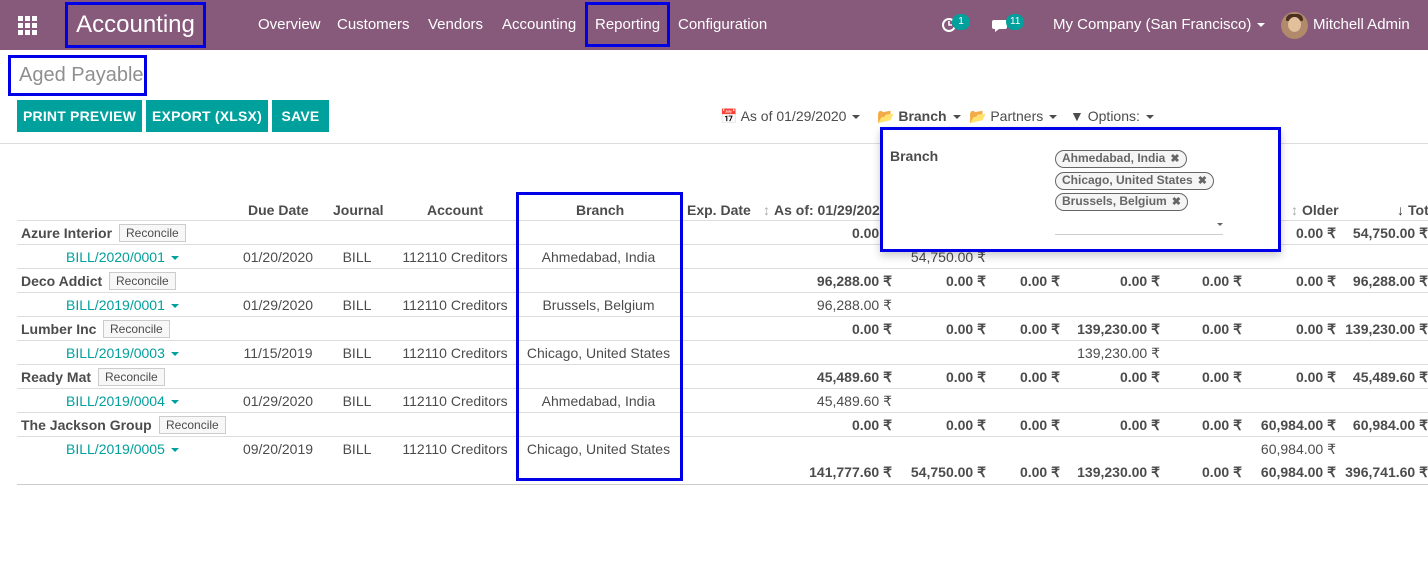 The image size is (1428, 566). Describe the element at coordinates (289, 25) in the screenshot. I see `menu-overview: Overview` at that location.